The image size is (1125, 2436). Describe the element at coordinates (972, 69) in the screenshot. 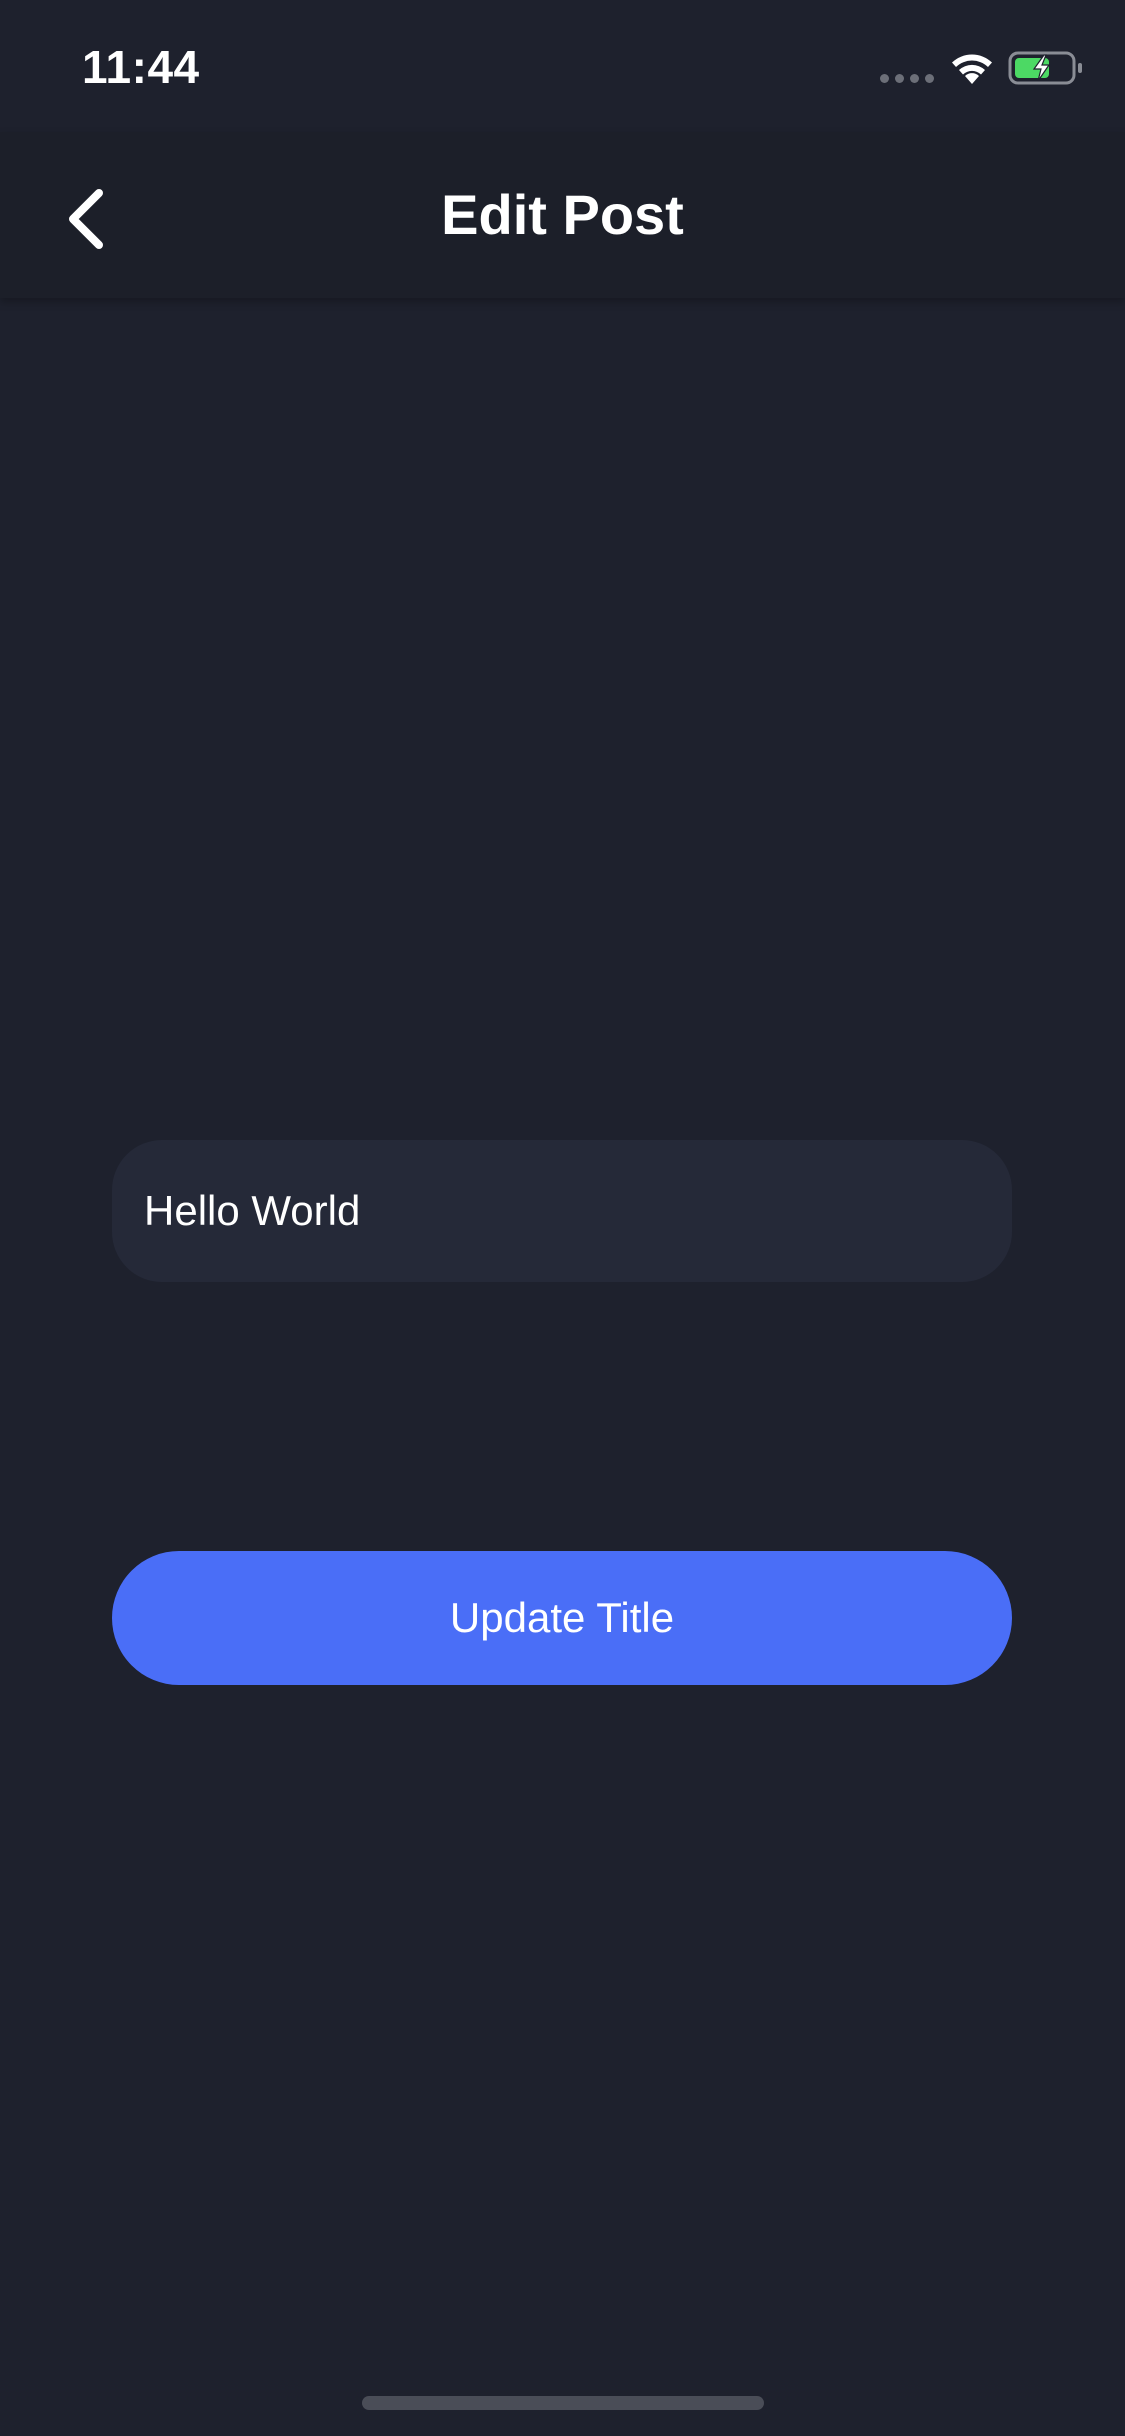

I see `wifi-icon` at that location.